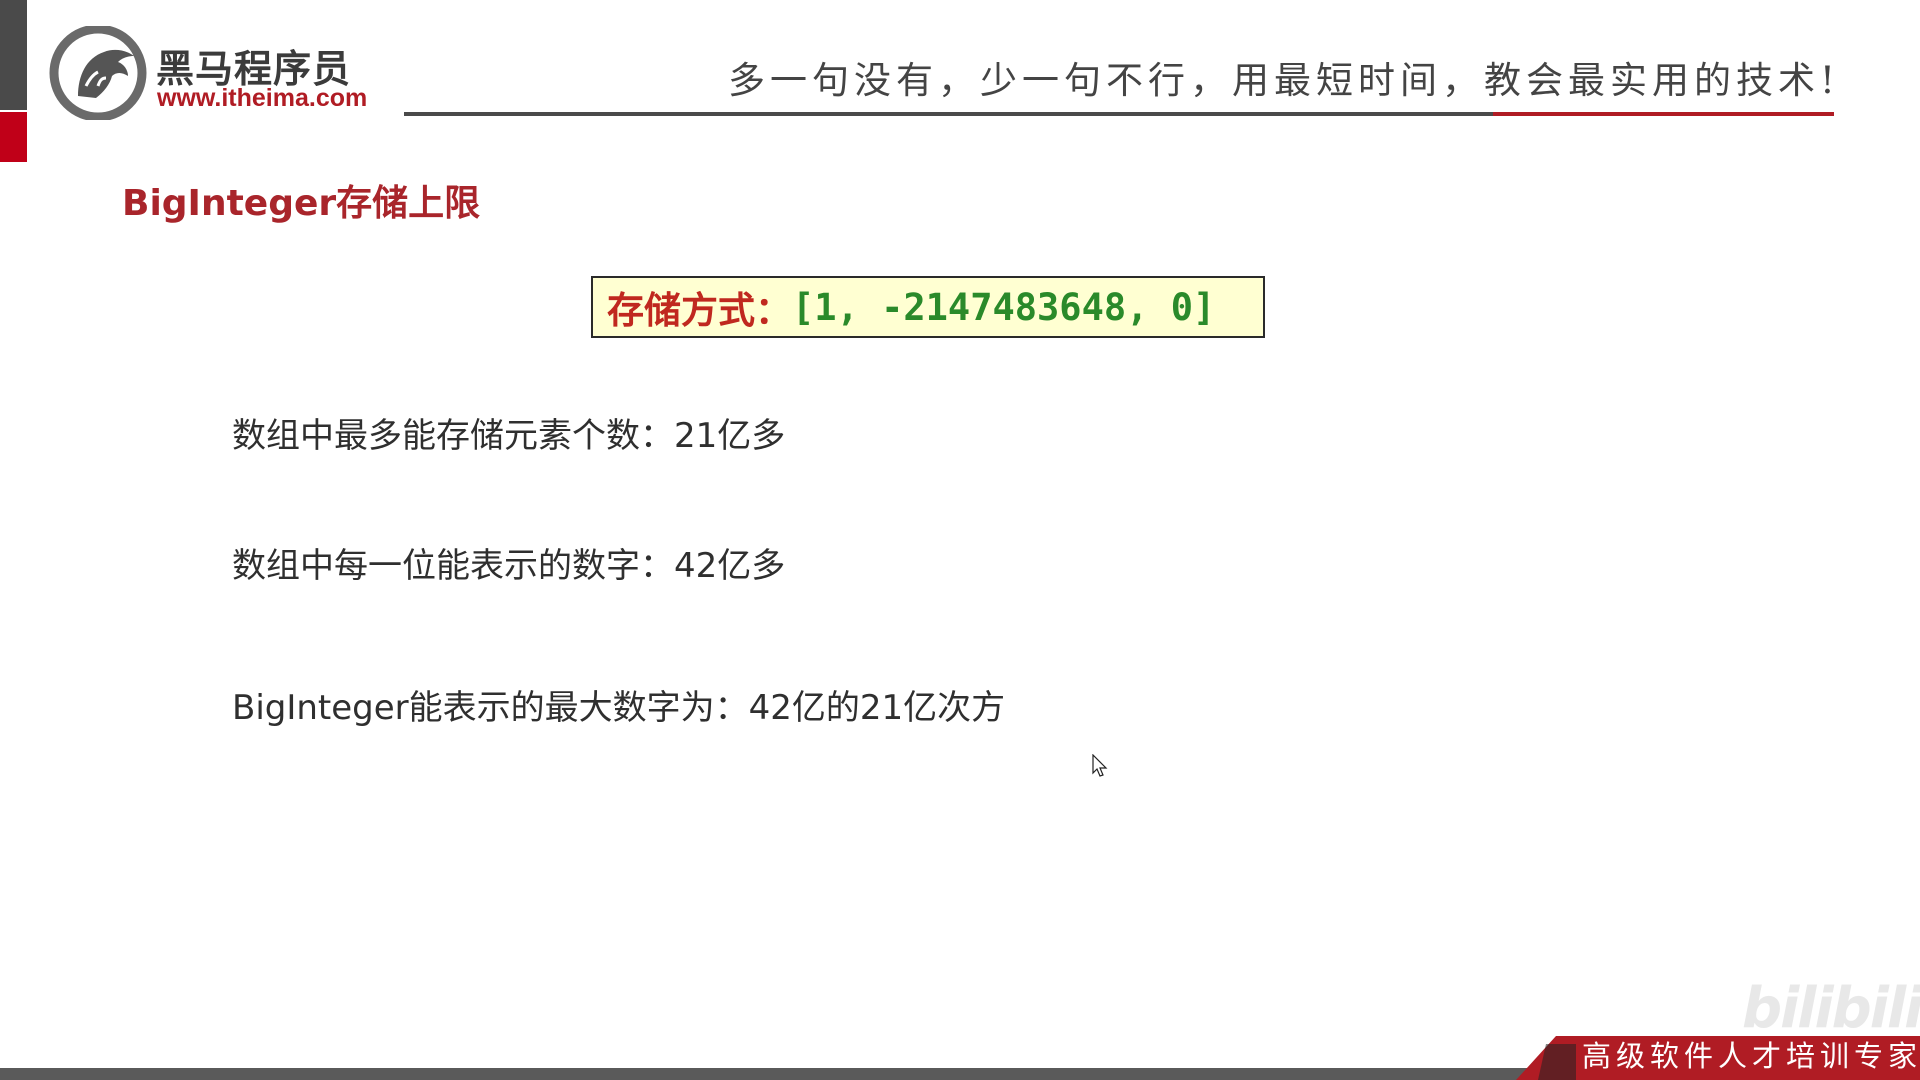 This screenshot has height=1080, width=1920. I want to click on brand-url: www.itheima.com, so click(262, 98).